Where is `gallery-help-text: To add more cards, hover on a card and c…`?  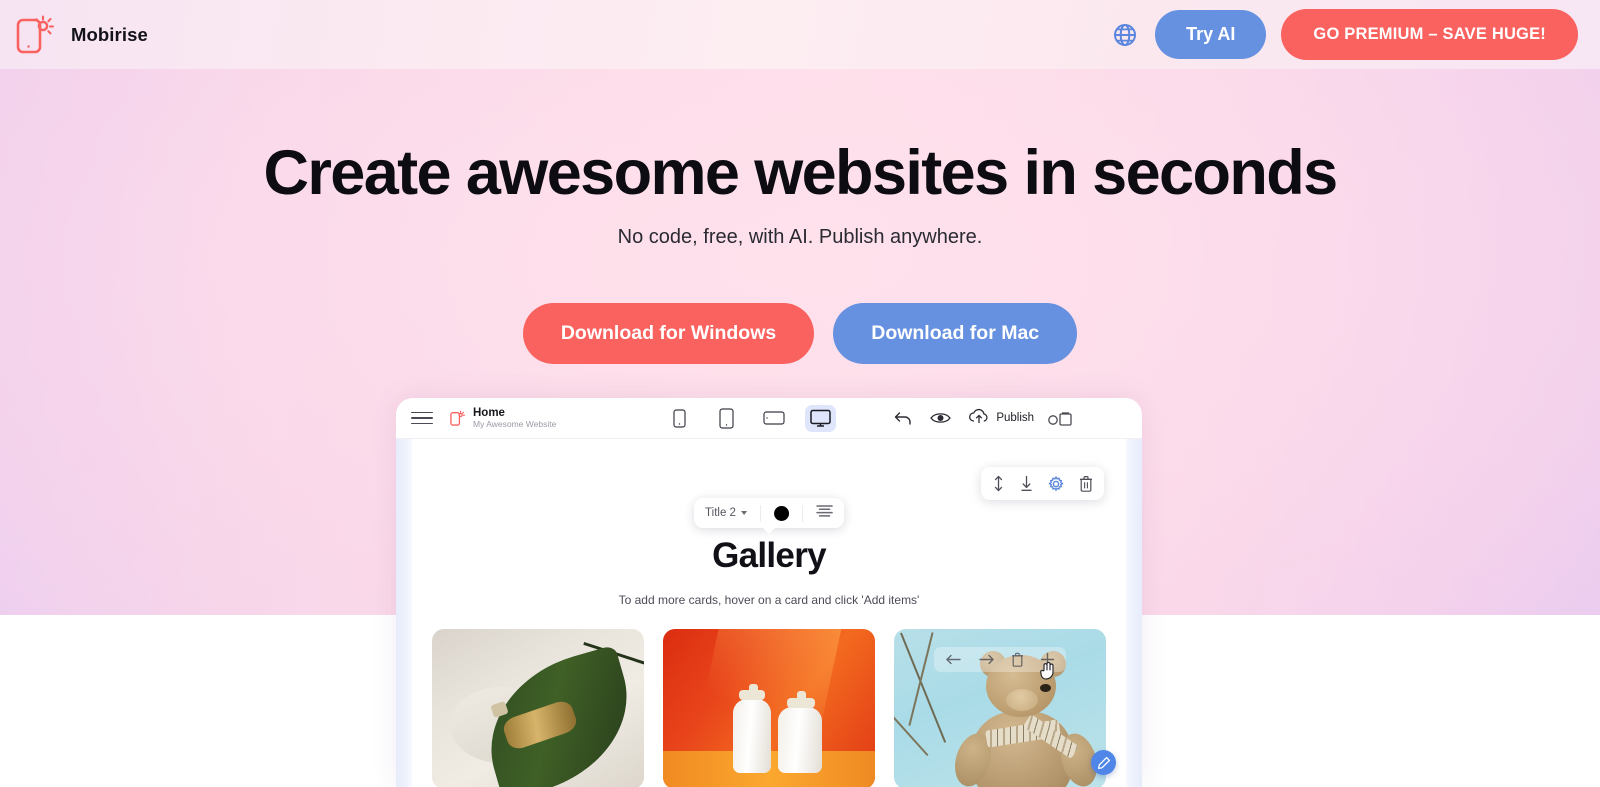
gallery-help-text: To add more cards, hover on a card and c… is located at coordinates (769, 600).